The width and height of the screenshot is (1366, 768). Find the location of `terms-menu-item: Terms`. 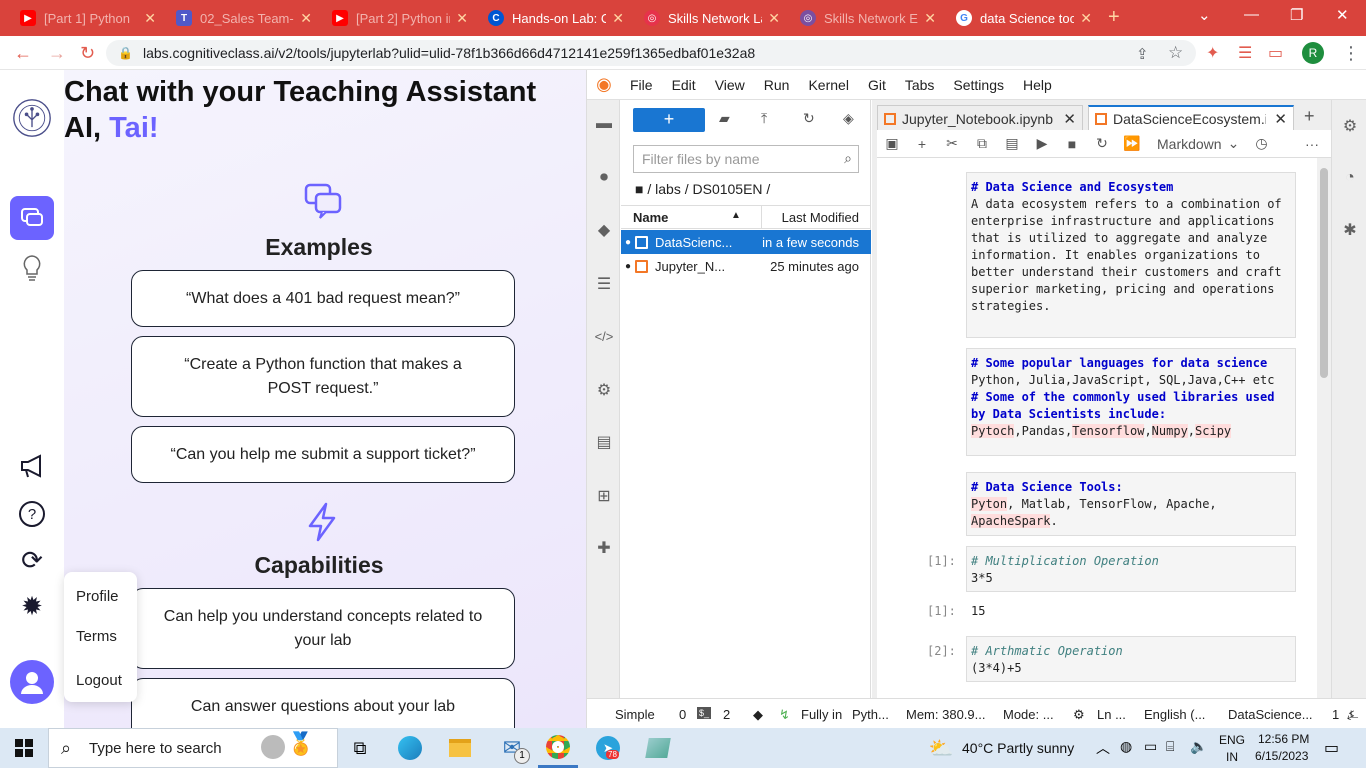

terms-menu-item: Terms is located at coordinates (96, 636).